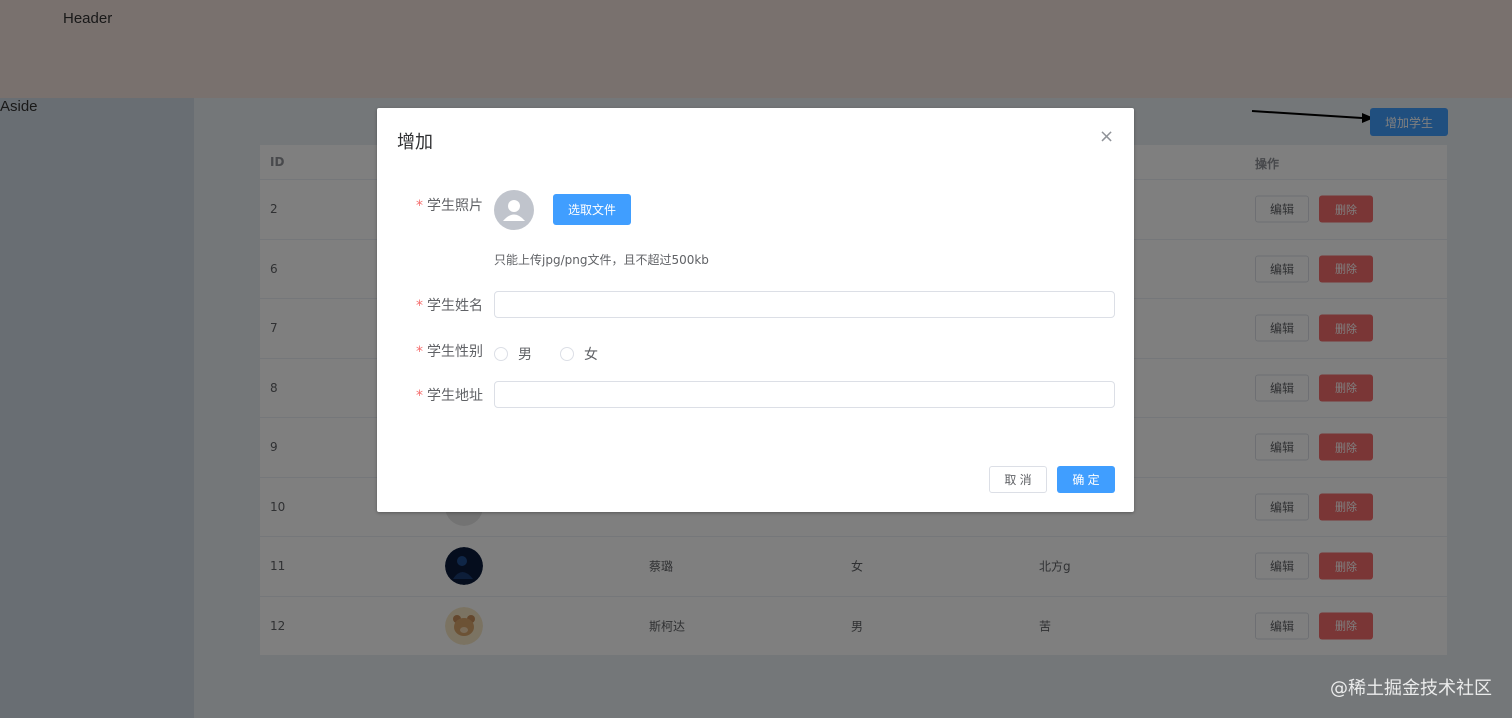 This screenshot has width=1512, height=718. I want to click on close-icon: ×, so click(1106, 136).